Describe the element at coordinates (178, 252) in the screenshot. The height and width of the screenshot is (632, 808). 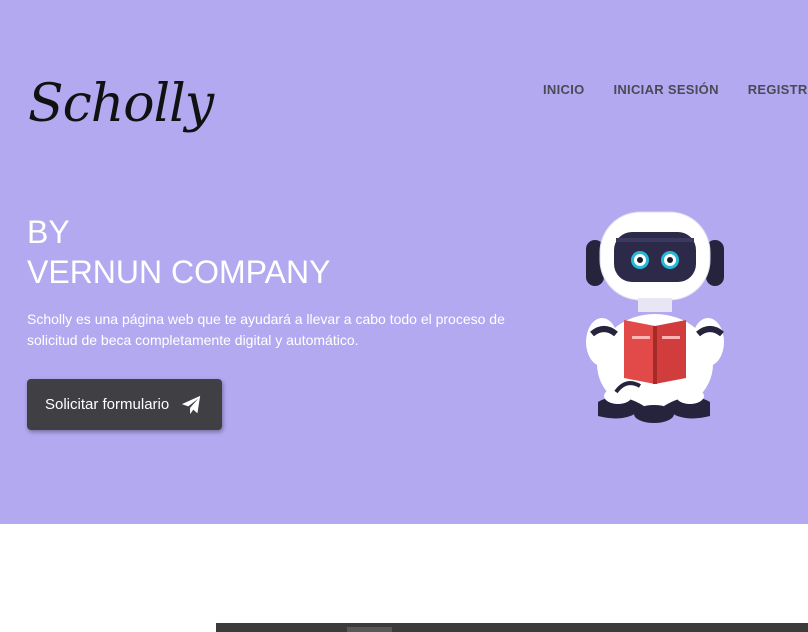
I see `hero-title: BY VERNUN COMPANY` at that location.